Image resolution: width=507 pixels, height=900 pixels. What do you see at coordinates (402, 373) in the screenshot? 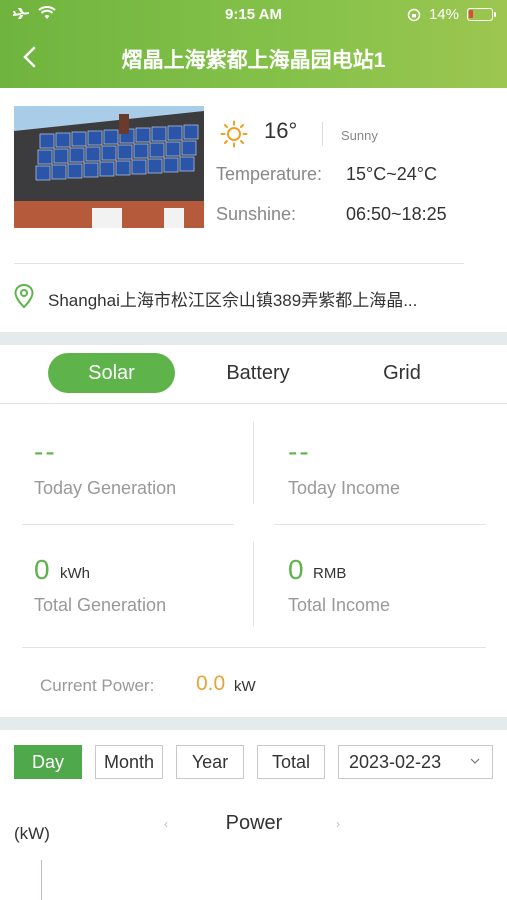
I see `tab-grid: Grid` at bounding box center [402, 373].